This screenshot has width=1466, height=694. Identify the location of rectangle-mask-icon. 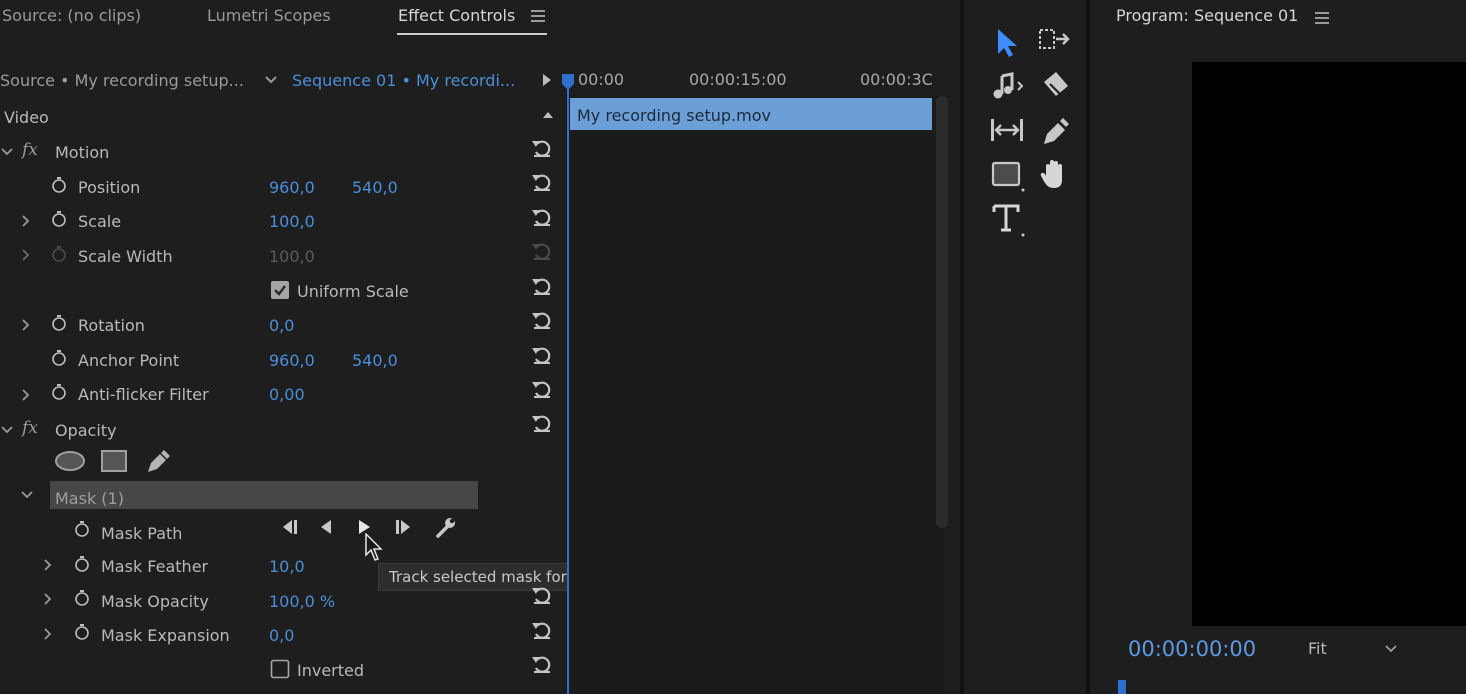
(114, 461).